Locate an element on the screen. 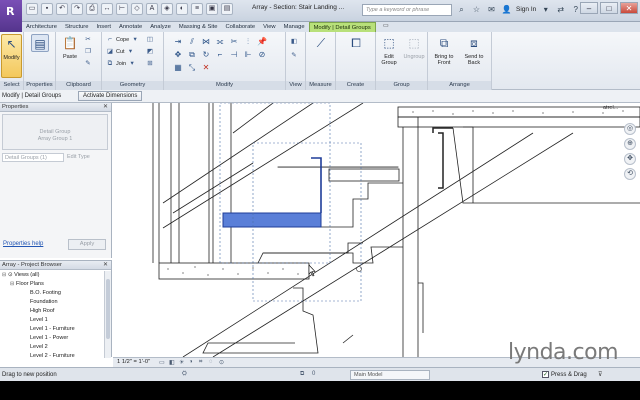 This screenshot has width=640, height=400. tab-architecture: Architecture is located at coordinates (41, 27).